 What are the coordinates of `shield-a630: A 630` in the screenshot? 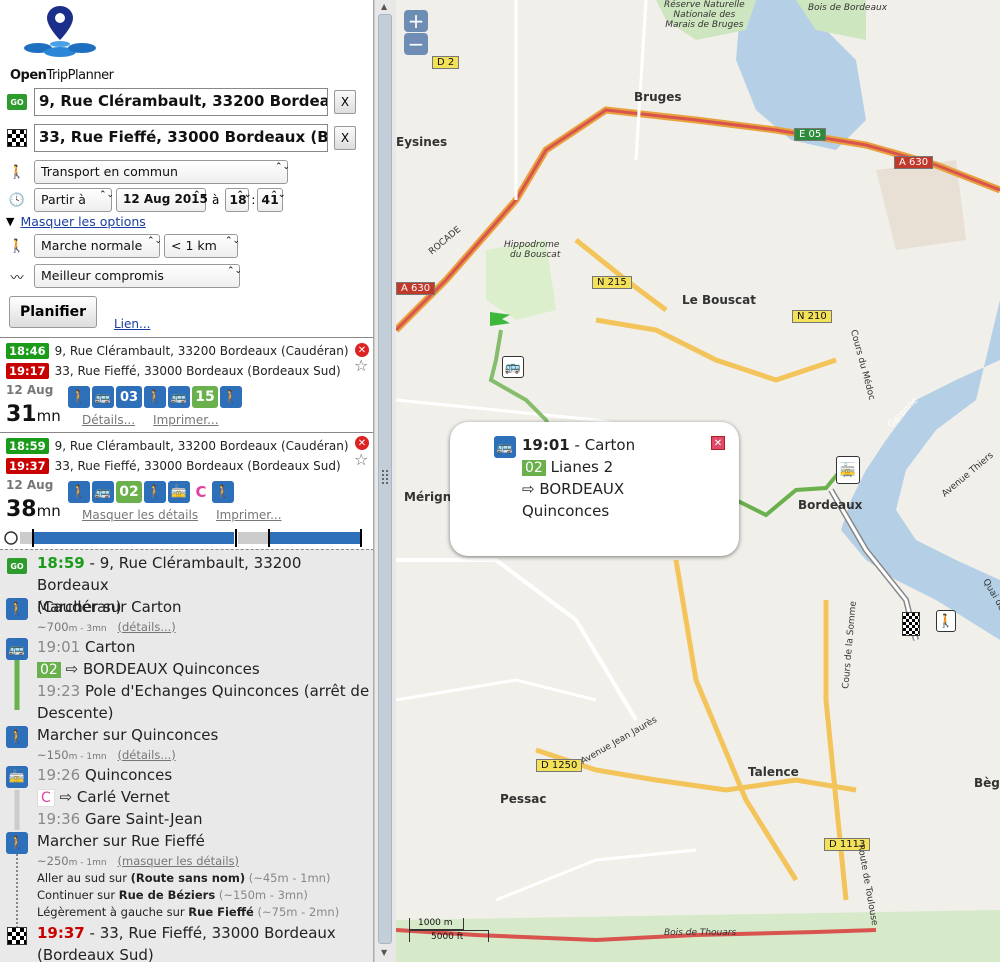 It's located at (914, 162).